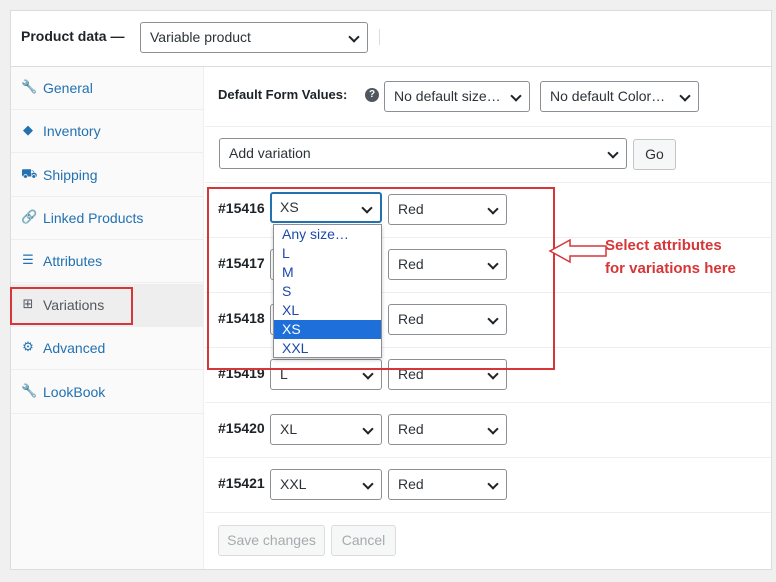  I want to click on tab-lookbook: 🔧 LookBook, so click(107, 392).